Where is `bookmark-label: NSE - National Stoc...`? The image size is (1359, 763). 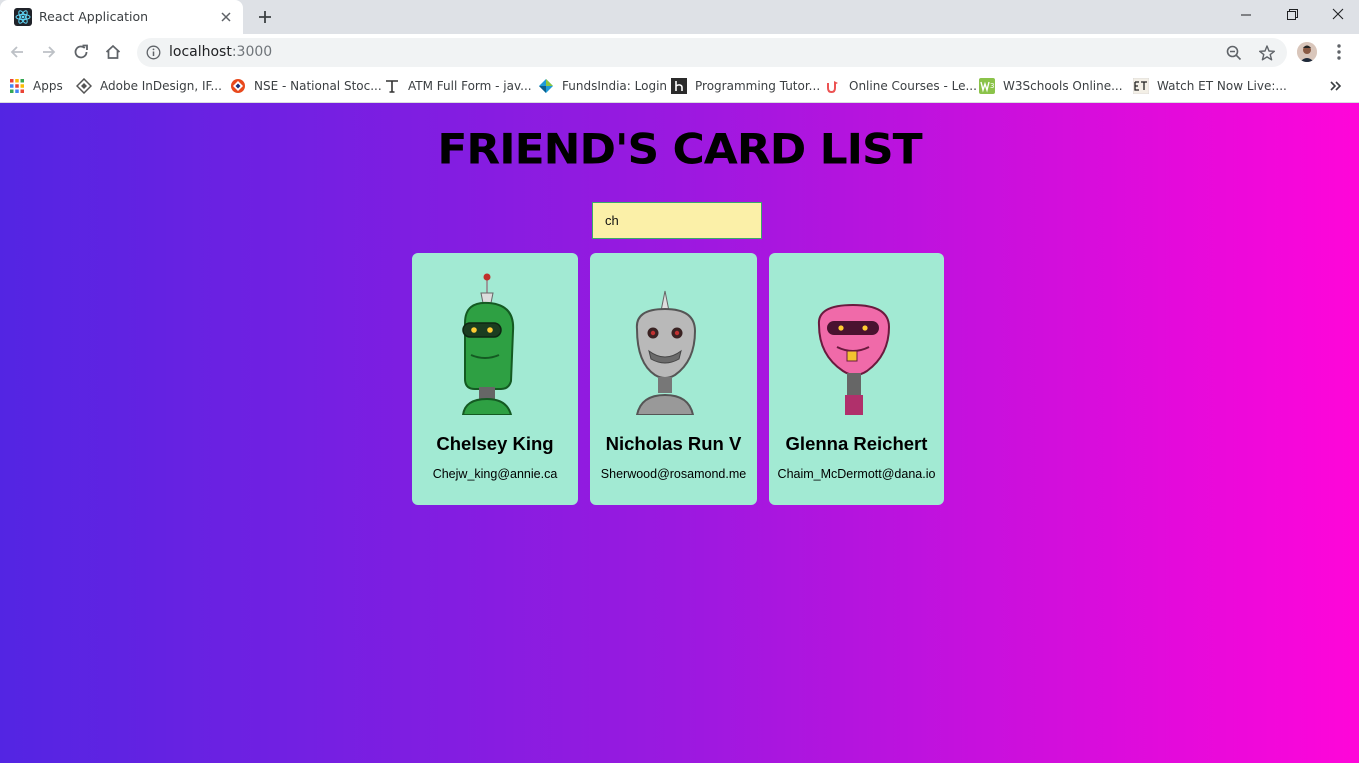
bookmark-label: NSE - National Stoc... is located at coordinates (318, 86).